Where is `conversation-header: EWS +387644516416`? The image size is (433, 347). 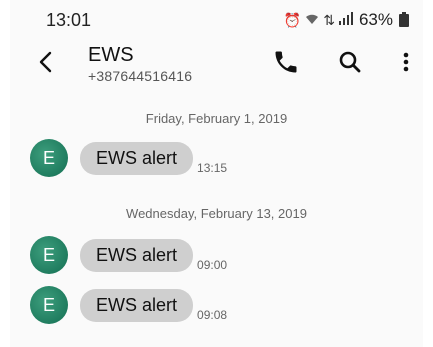 conversation-header: EWS +387644516416 is located at coordinates (216, 67).